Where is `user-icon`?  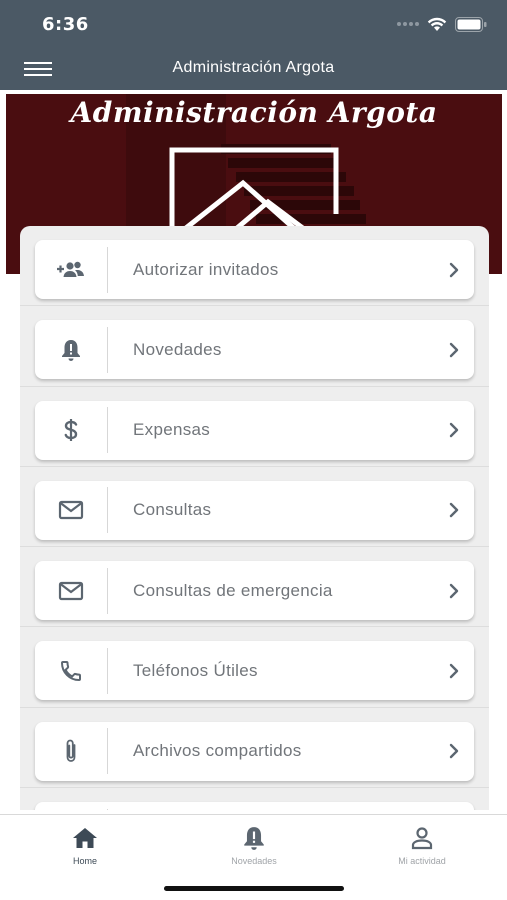 user-icon is located at coordinates (422, 838).